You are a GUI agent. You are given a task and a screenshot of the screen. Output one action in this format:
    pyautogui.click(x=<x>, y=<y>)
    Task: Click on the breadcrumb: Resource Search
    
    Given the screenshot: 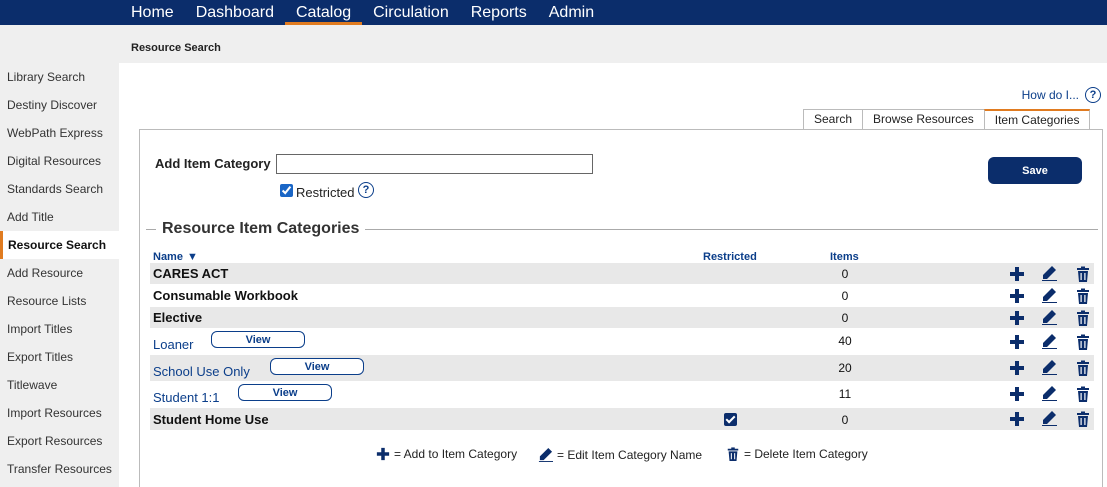 What is the action you would take?
    pyautogui.click(x=176, y=48)
    